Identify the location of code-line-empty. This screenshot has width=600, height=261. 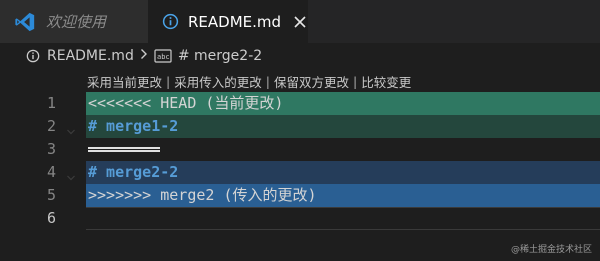
(343, 218).